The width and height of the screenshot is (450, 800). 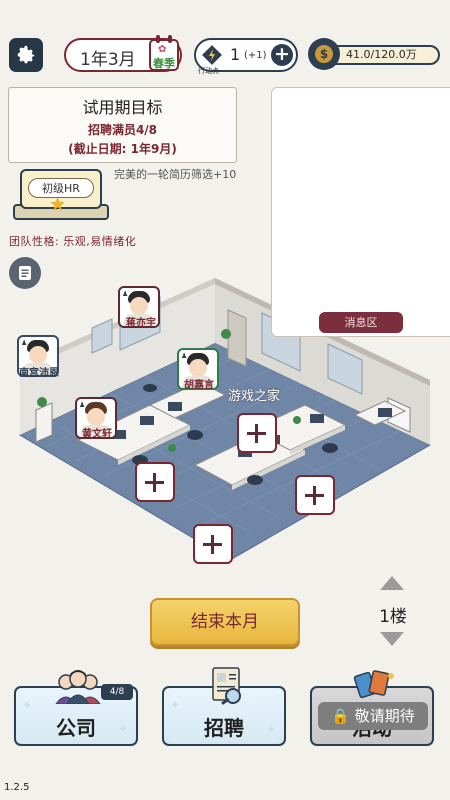 I want to click on floor-up-arrow-icon, so click(x=392, y=583).